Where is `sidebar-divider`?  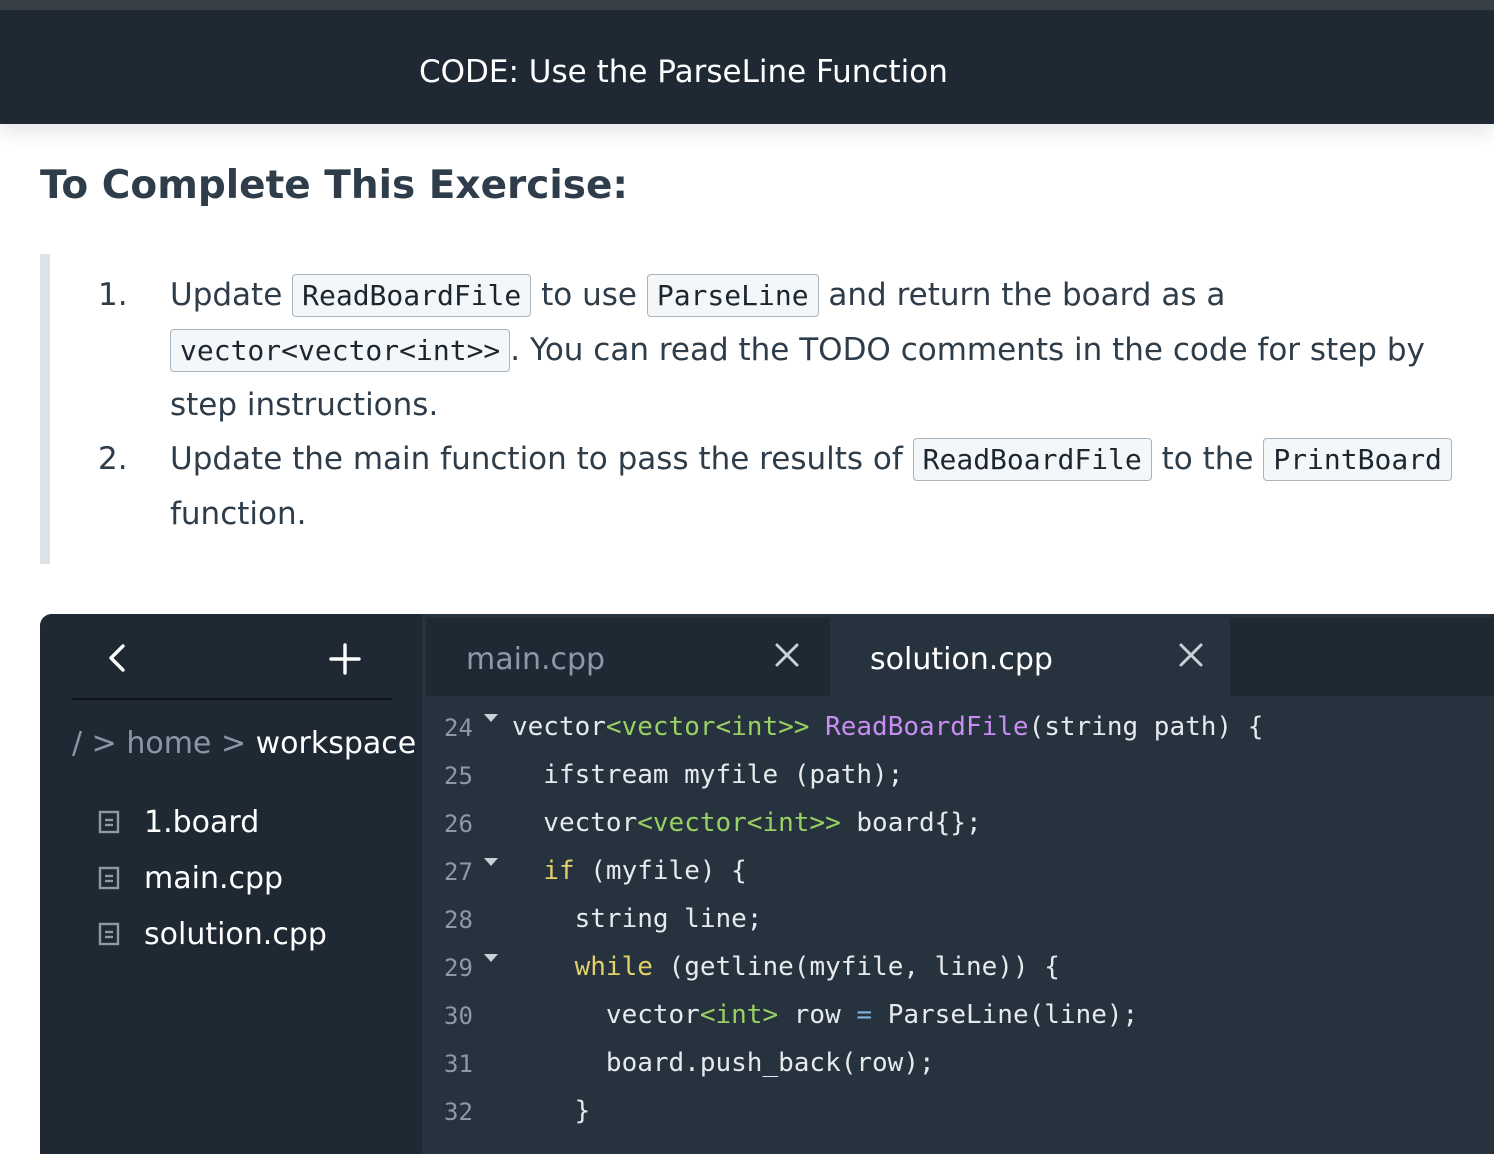 sidebar-divider is located at coordinates (232, 699).